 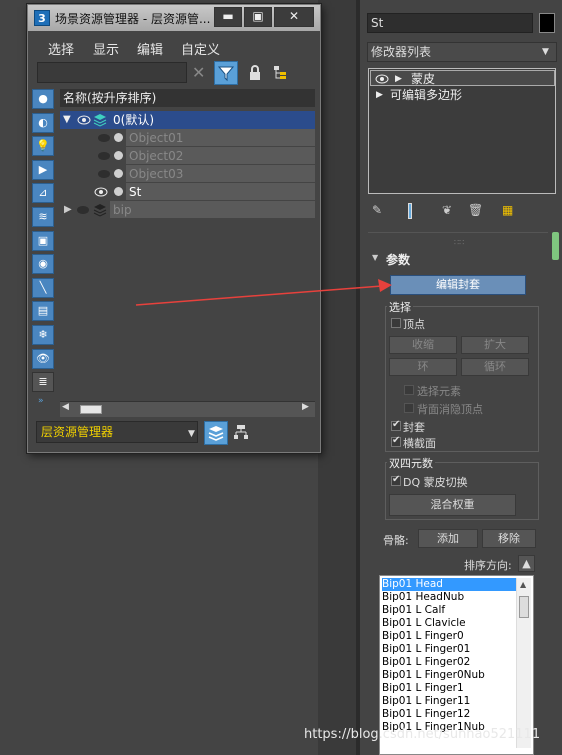 What do you see at coordinates (495, 345) in the screenshot?
I see `grow-button: 扩大` at bounding box center [495, 345].